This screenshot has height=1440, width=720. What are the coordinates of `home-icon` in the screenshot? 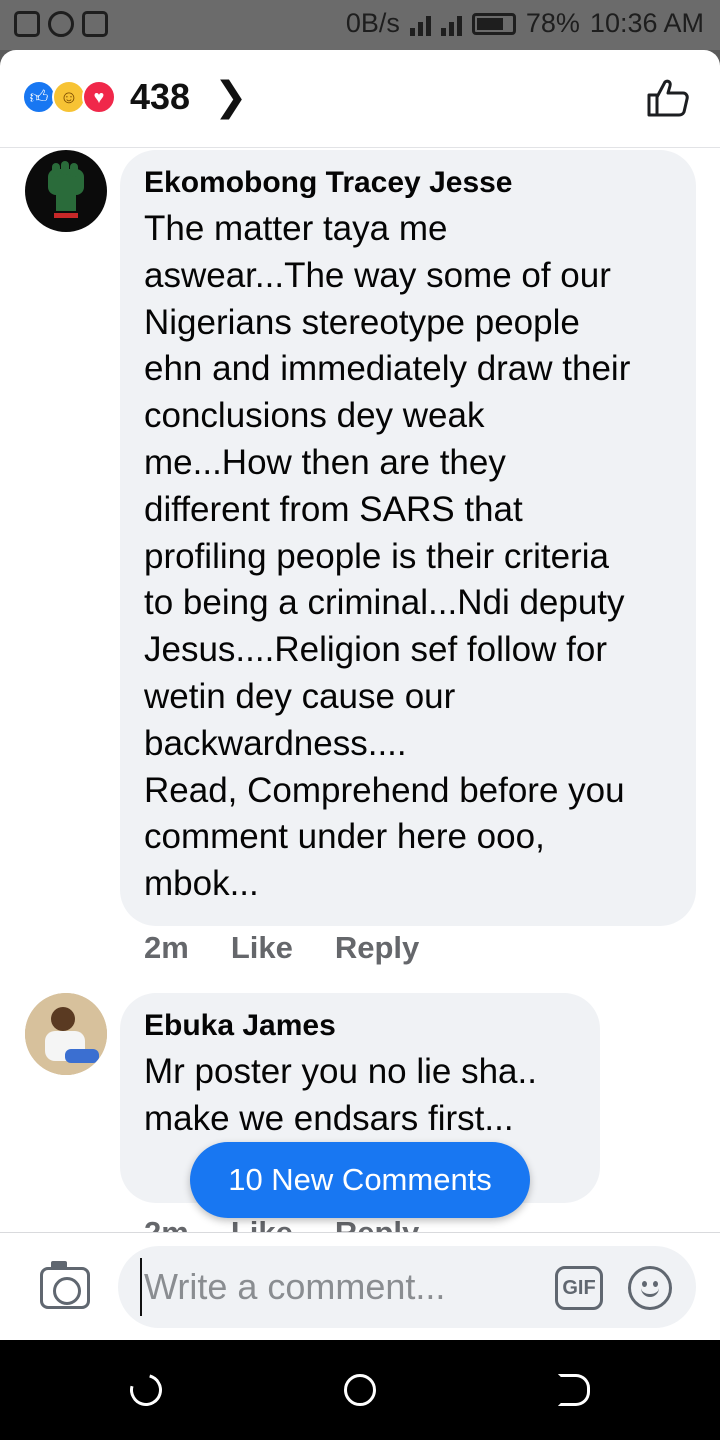 It's located at (360, 1390).